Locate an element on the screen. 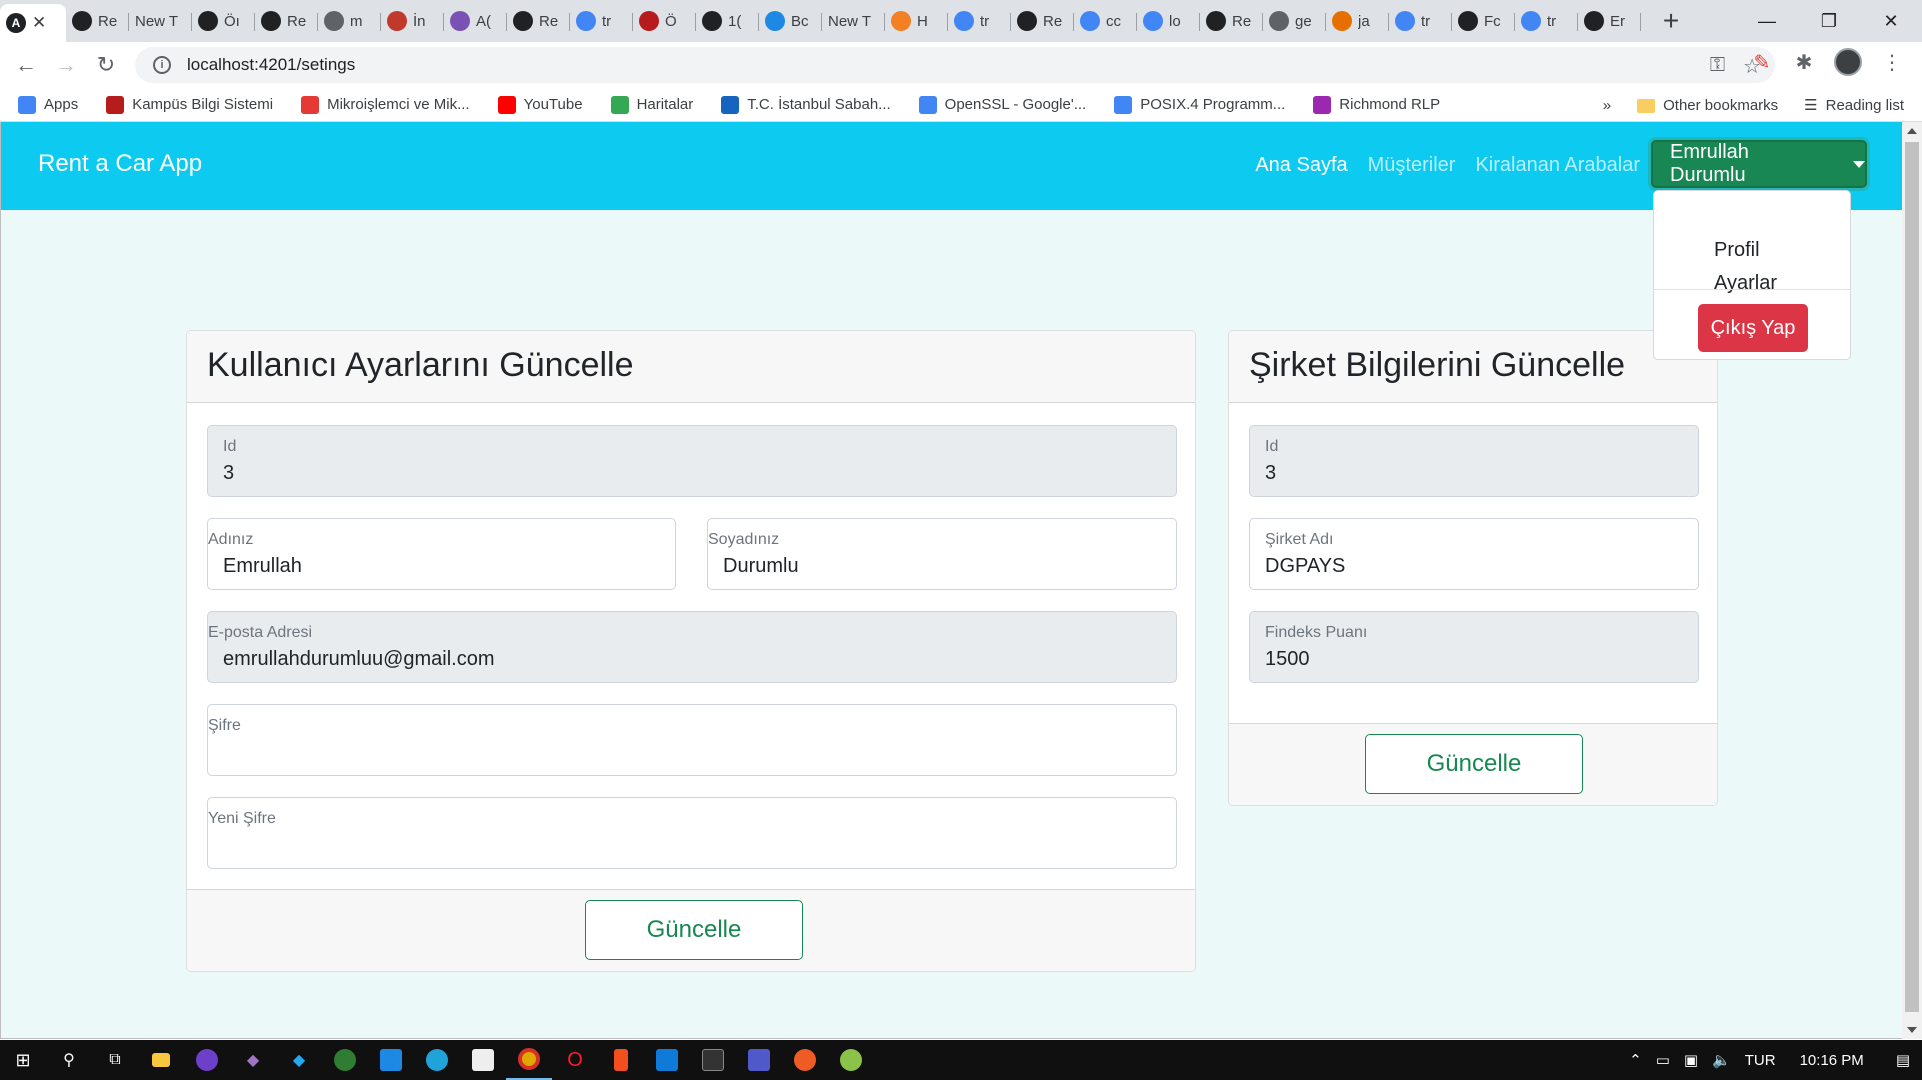 The image size is (1922, 1080). other-bookmarks: Other bookmarks is located at coordinates (1707, 105).